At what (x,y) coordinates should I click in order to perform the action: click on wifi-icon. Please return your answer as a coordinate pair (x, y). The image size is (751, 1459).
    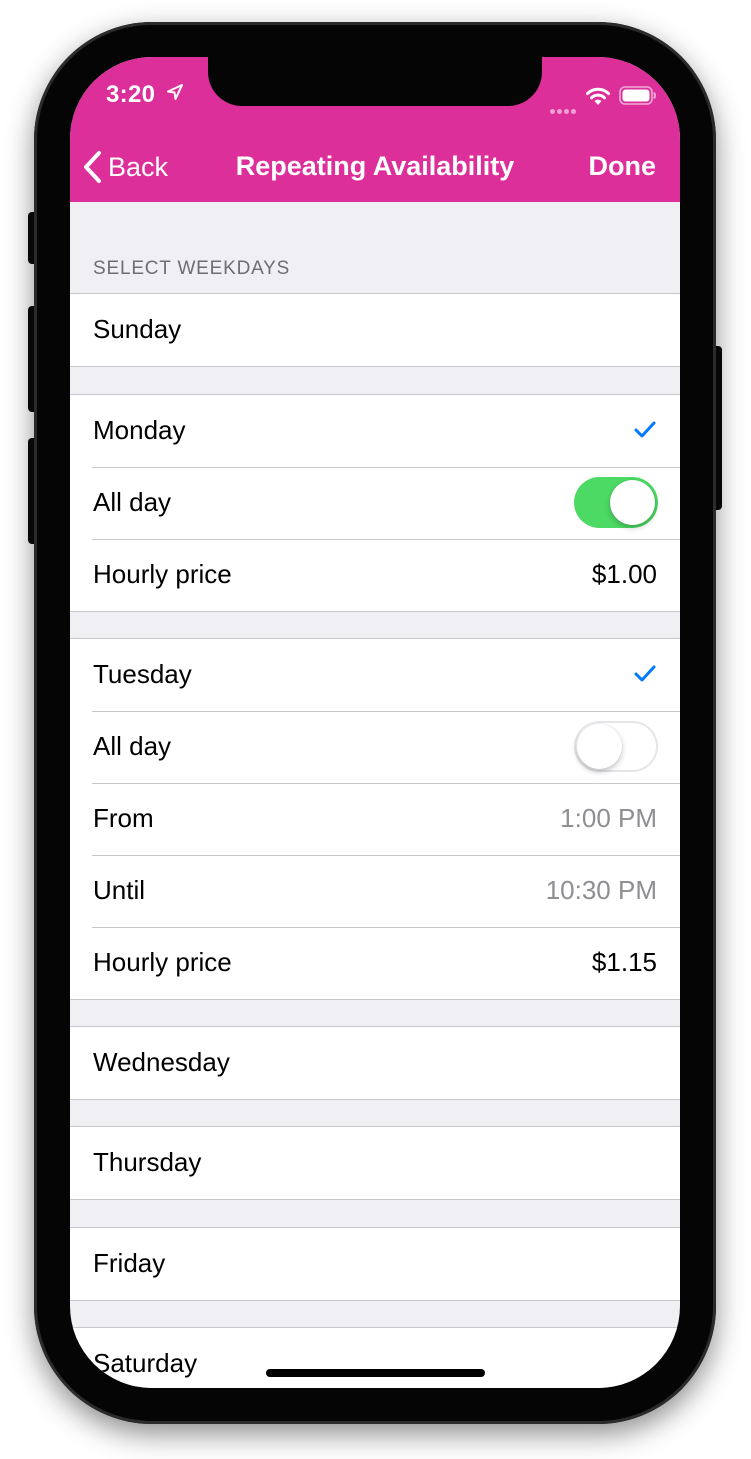
    Looking at the image, I should click on (598, 96).